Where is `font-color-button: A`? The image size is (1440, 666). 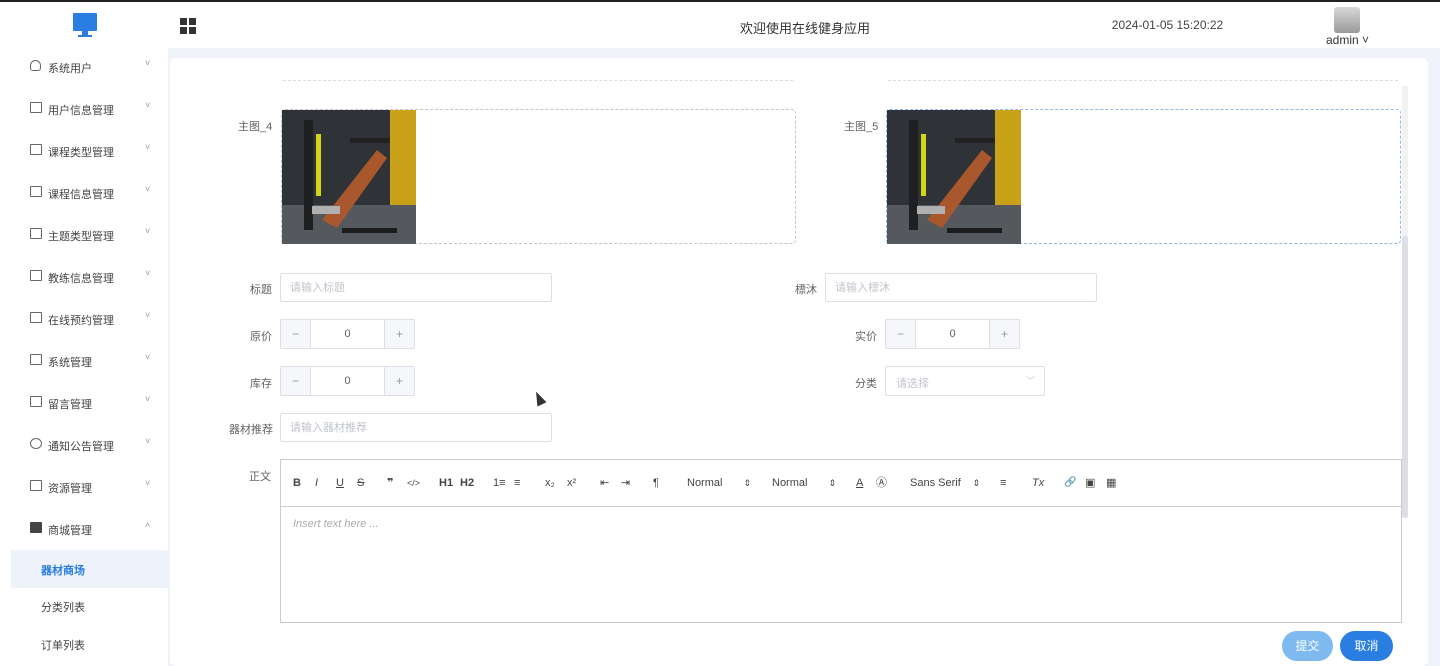 font-color-button: A is located at coordinates (859, 483).